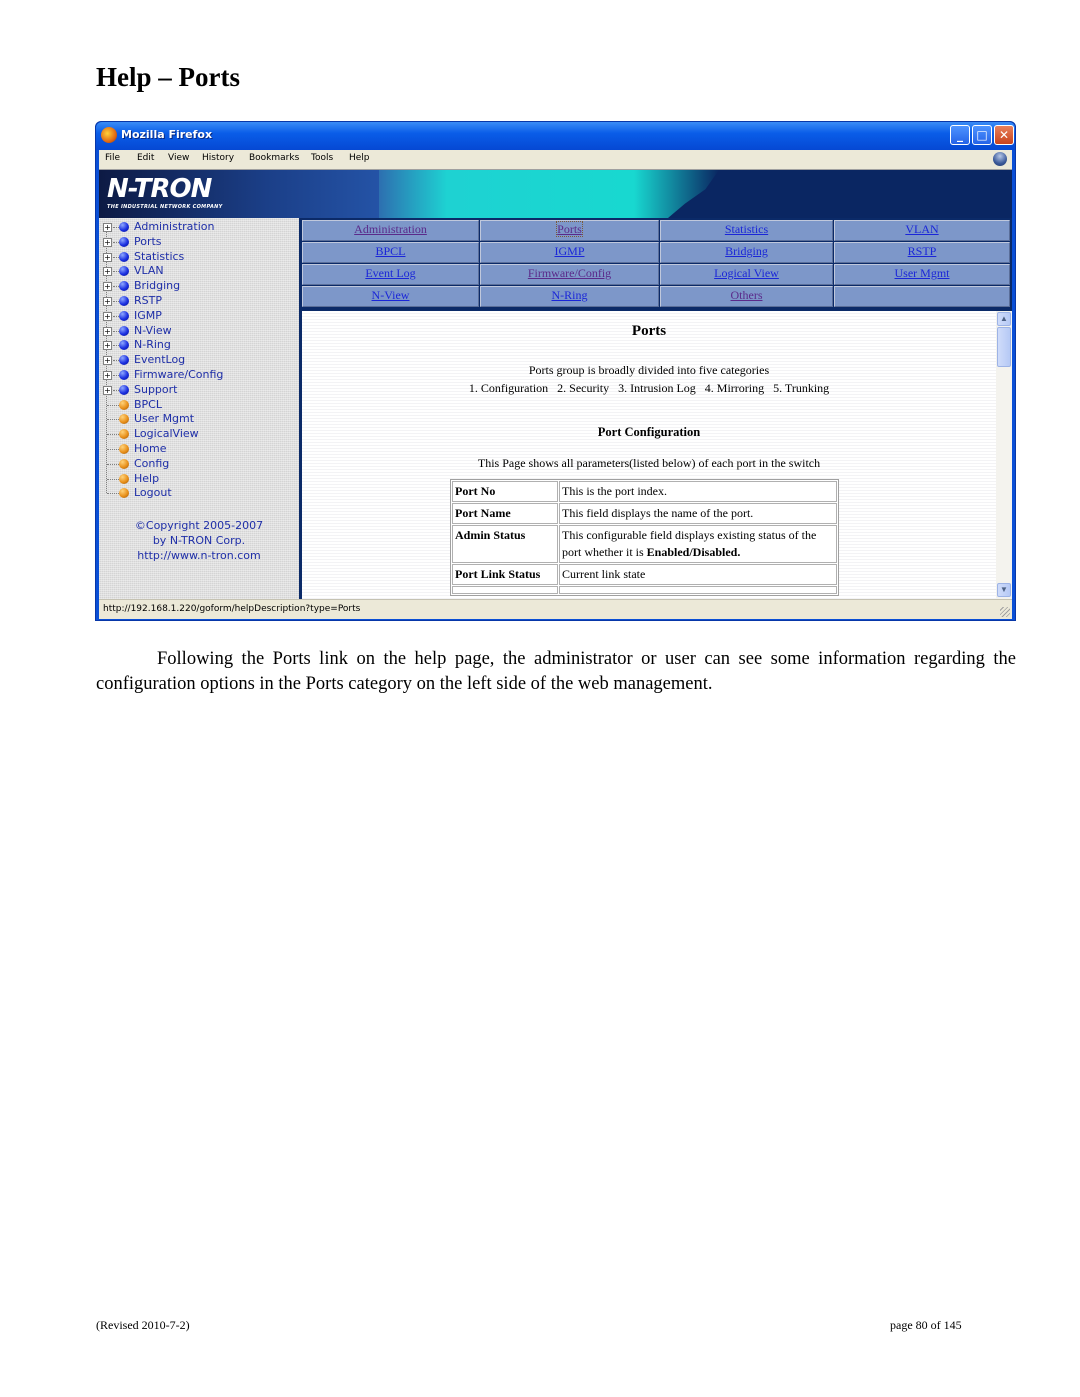 The width and height of the screenshot is (1080, 1397). I want to click on banner: N-TRON THE INDUSTRIAL NETWORK COMPANY, so click(555, 194).